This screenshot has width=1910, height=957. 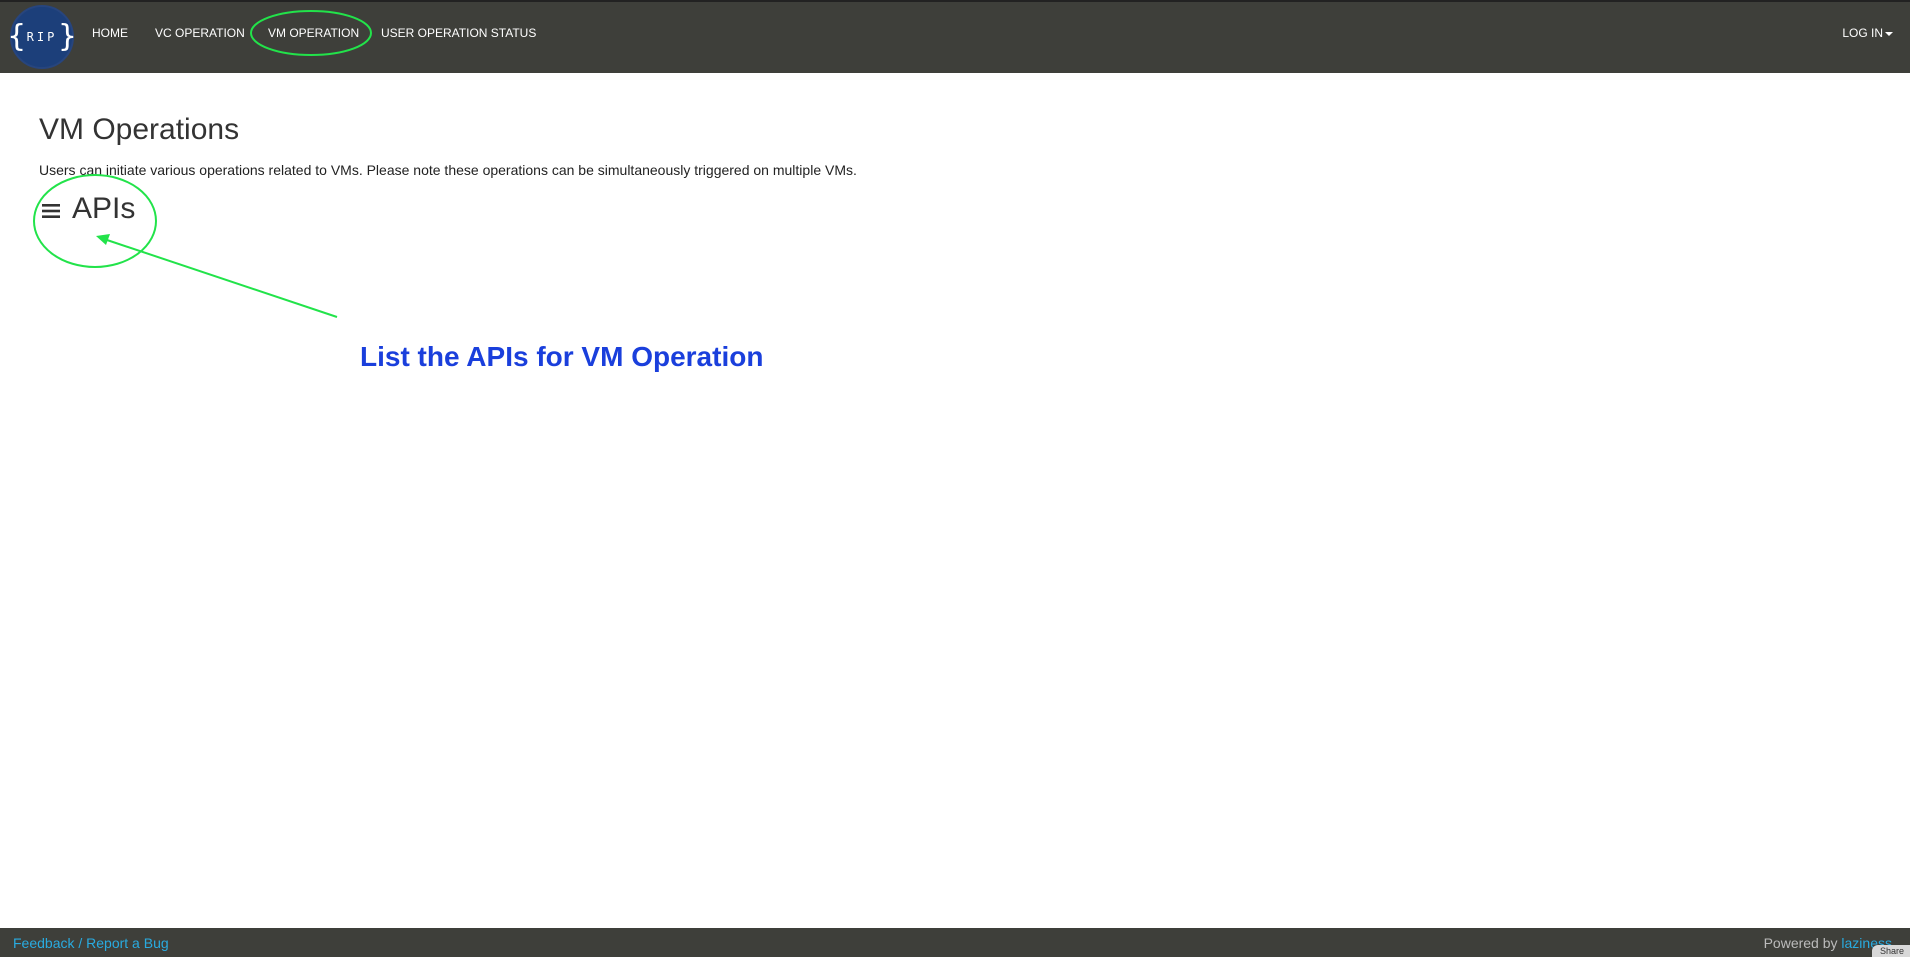 I want to click on nav-home: HOME, so click(x=110, y=33).